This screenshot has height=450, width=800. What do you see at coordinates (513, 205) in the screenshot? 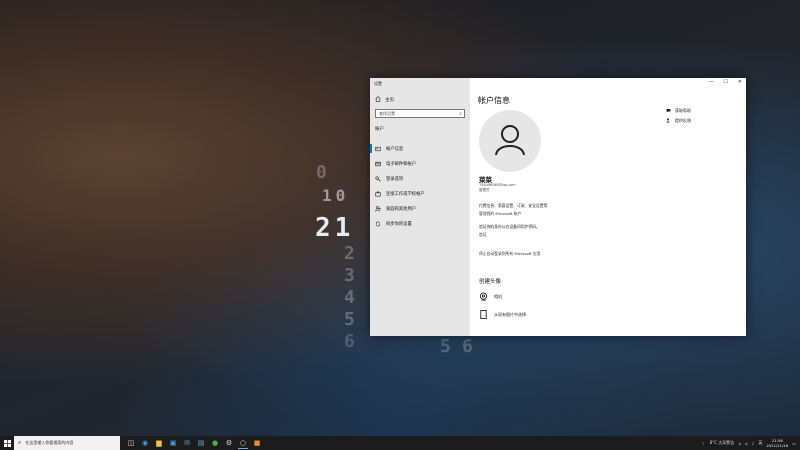
I see `billing-text: 付费信息、家庭设置、订阅、安全设置等` at bounding box center [513, 205].